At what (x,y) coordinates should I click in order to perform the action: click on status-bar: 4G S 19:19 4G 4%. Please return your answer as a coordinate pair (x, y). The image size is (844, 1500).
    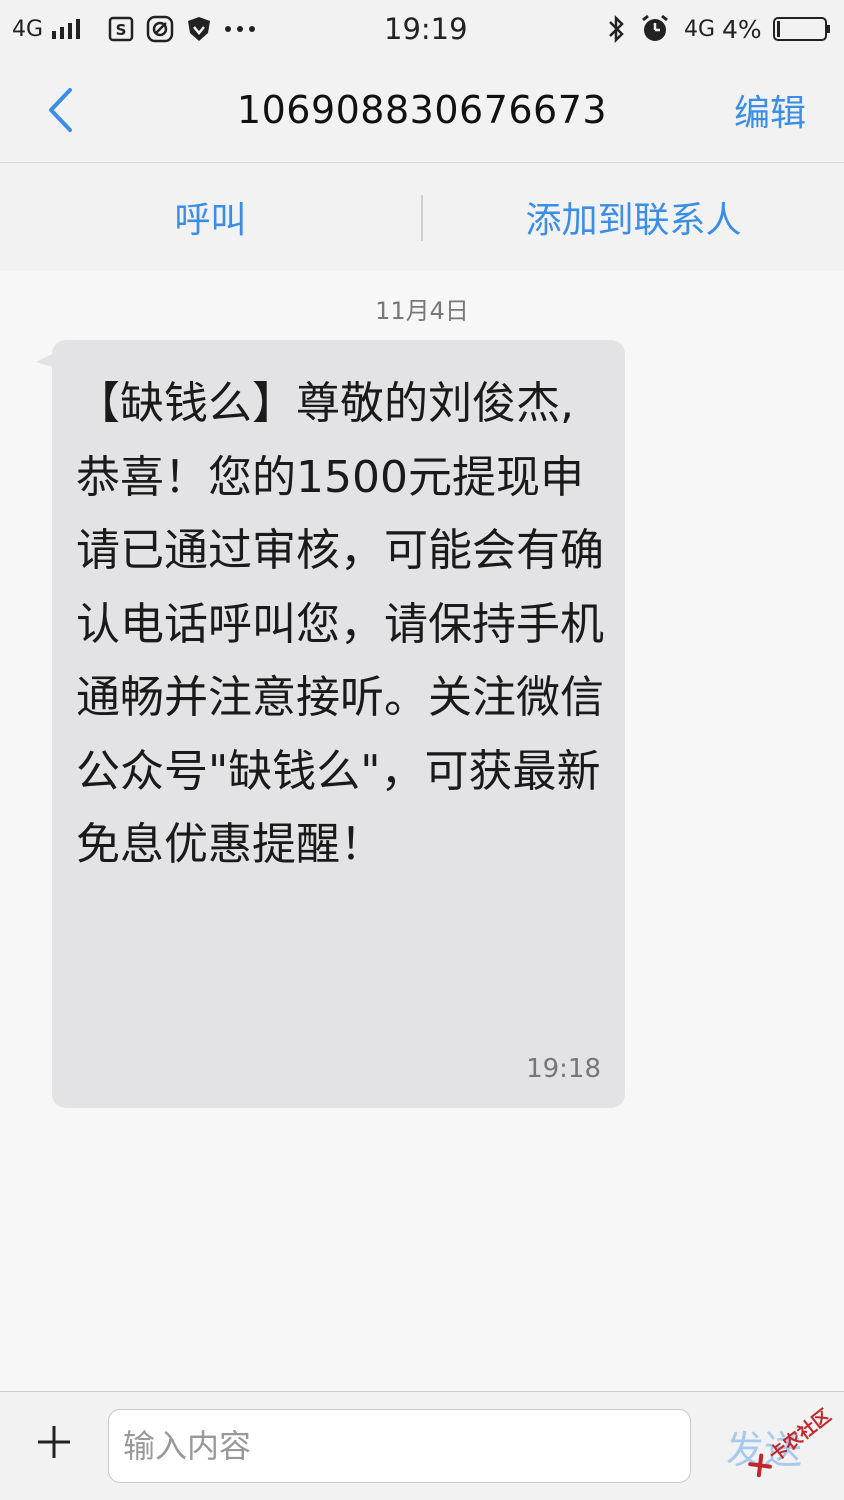
    Looking at the image, I should click on (422, 29).